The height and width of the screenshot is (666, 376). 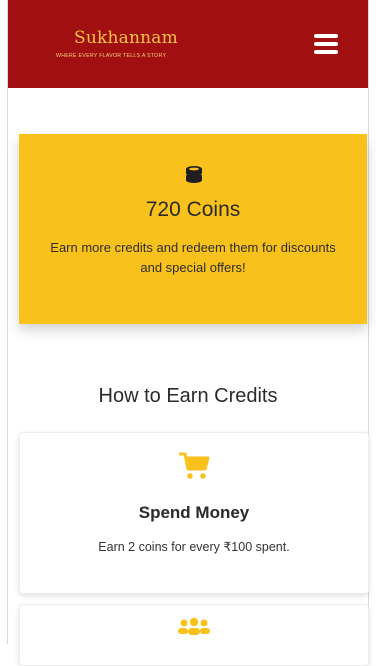 I want to click on hamburger-icon, so click(x=326, y=36).